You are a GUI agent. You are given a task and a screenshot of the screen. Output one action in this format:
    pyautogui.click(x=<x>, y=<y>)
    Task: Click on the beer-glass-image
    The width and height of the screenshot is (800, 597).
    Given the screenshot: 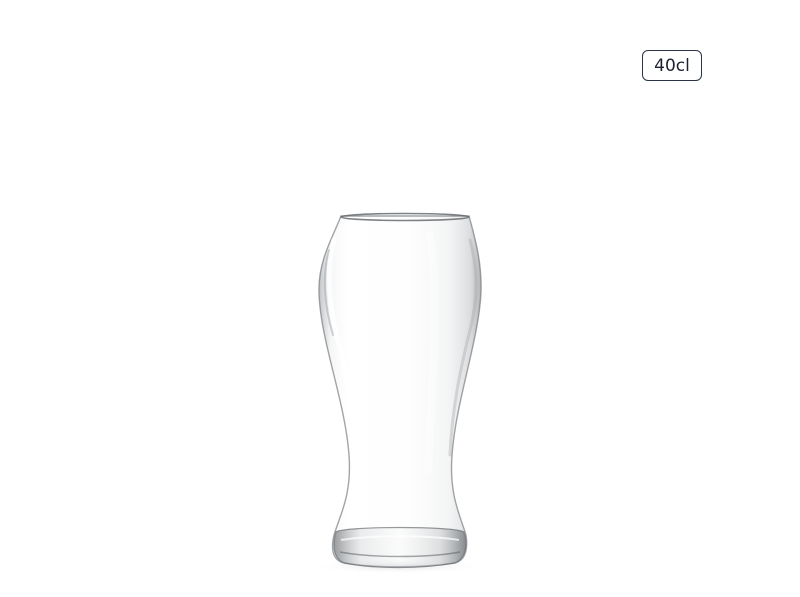 What is the action you would take?
    pyautogui.click(x=398, y=393)
    